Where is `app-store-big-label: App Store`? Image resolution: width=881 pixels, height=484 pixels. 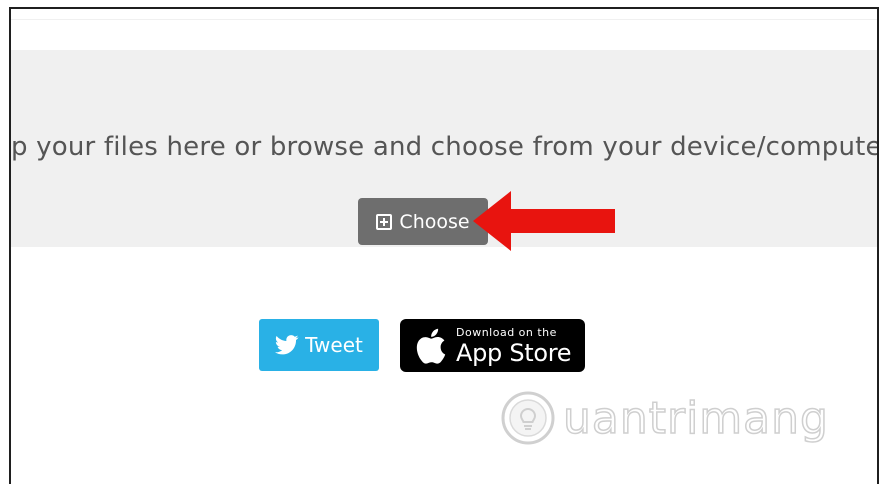
app-store-big-label: App Store is located at coordinates (514, 352).